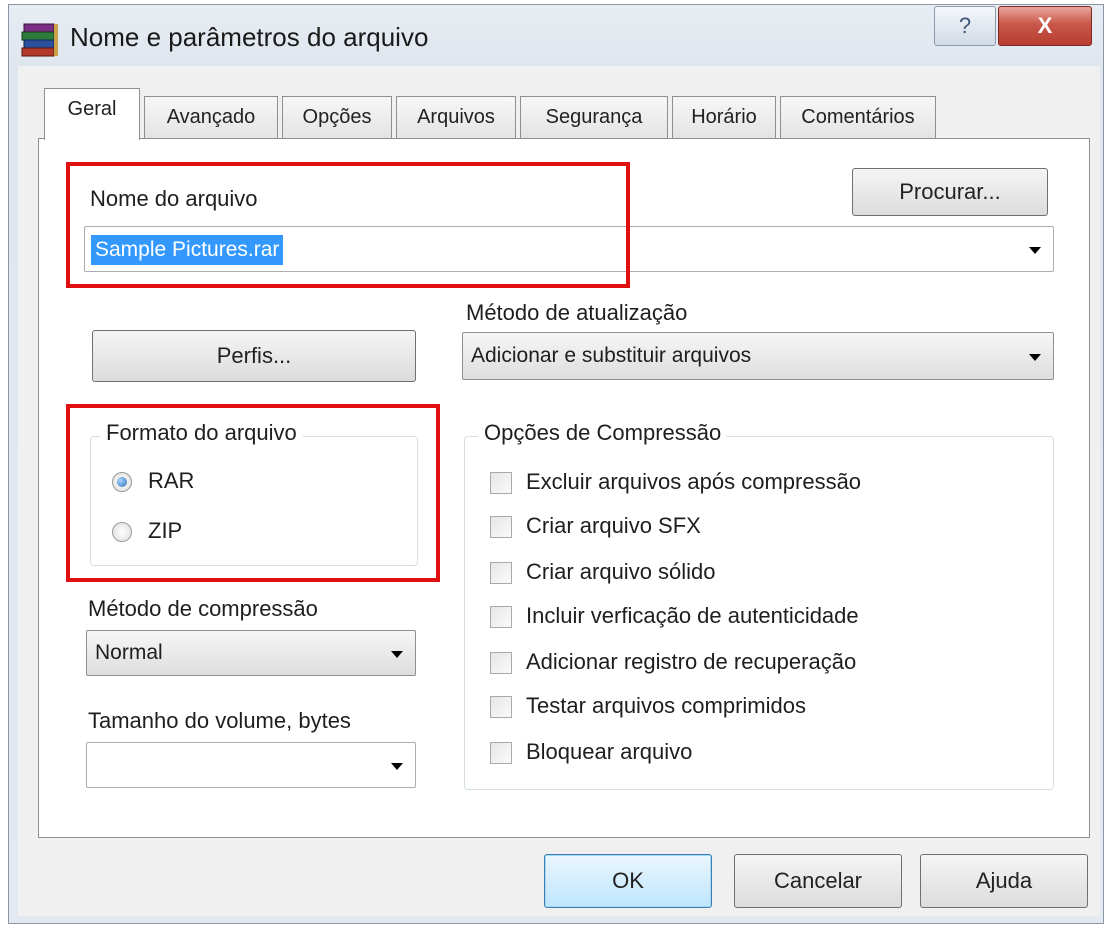 This screenshot has width=1106, height=926. I want to click on tab-arquivos: Arquivos, so click(456, 117).